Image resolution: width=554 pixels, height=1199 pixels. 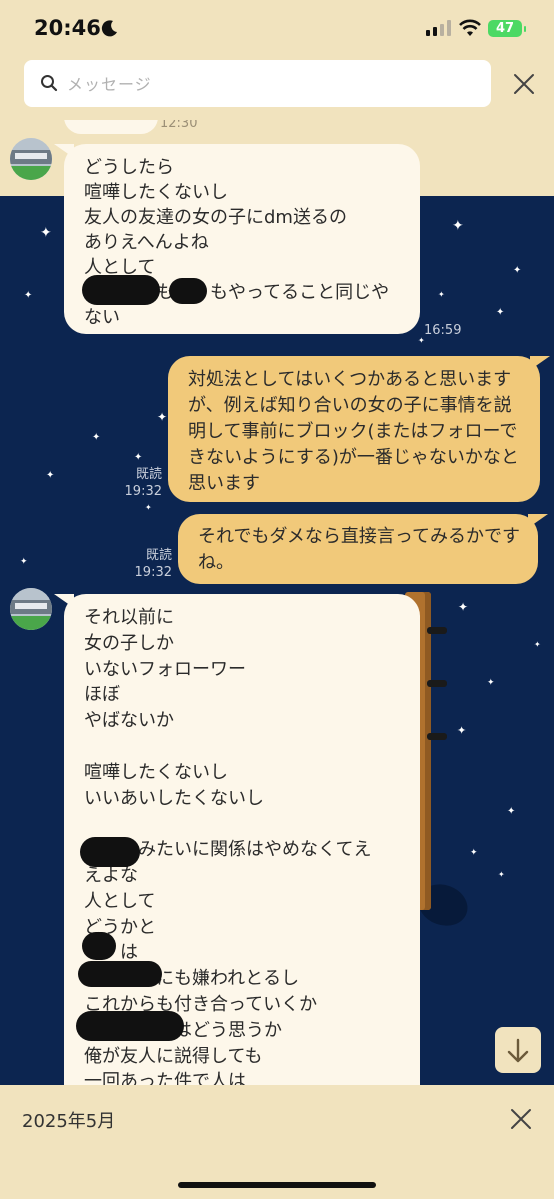 What do you see at coordinates (443, 330) in the screenshot?
I see `message-time: 16:59` at bounding box center [443, 330].